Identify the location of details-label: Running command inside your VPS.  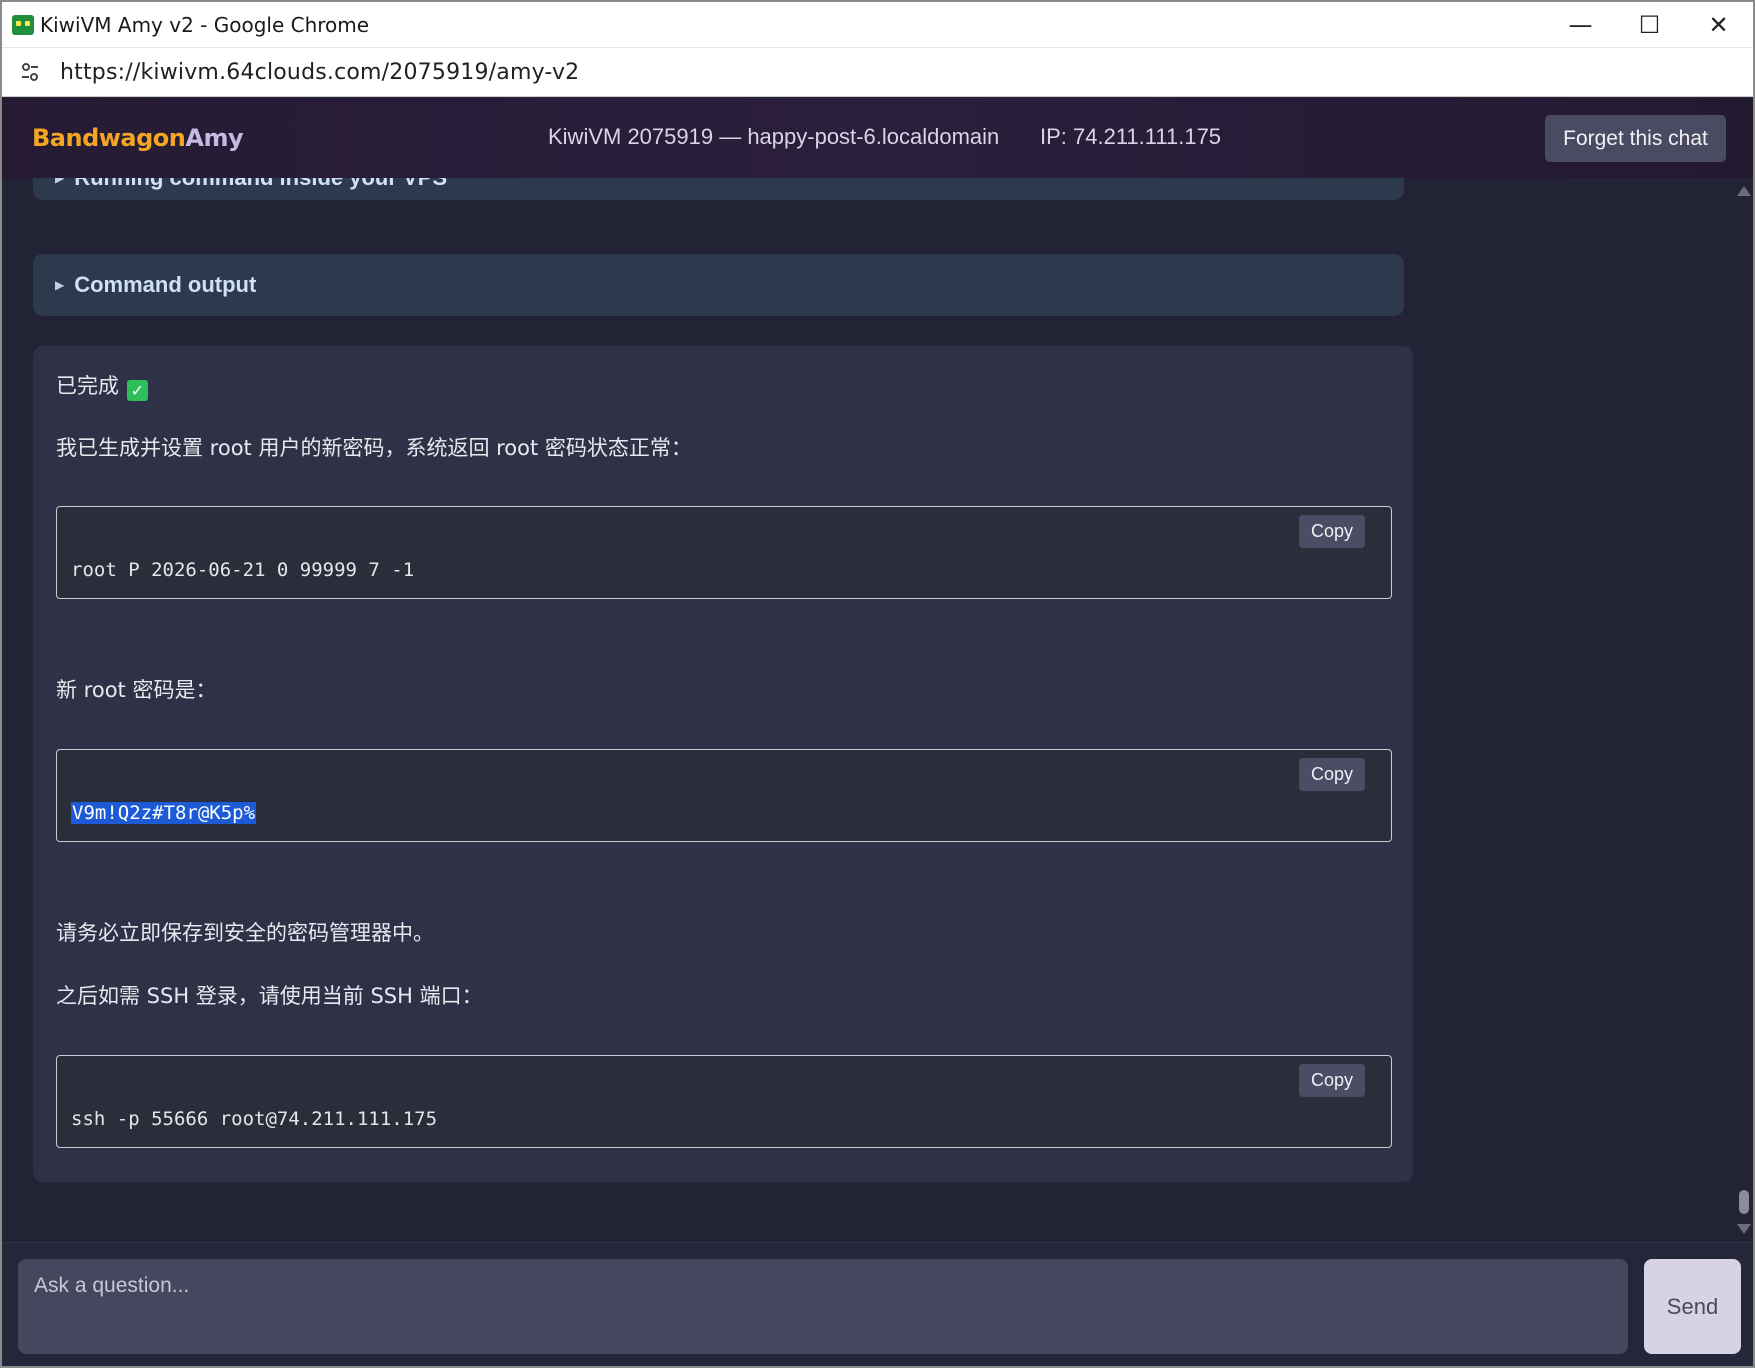
(260, 184).